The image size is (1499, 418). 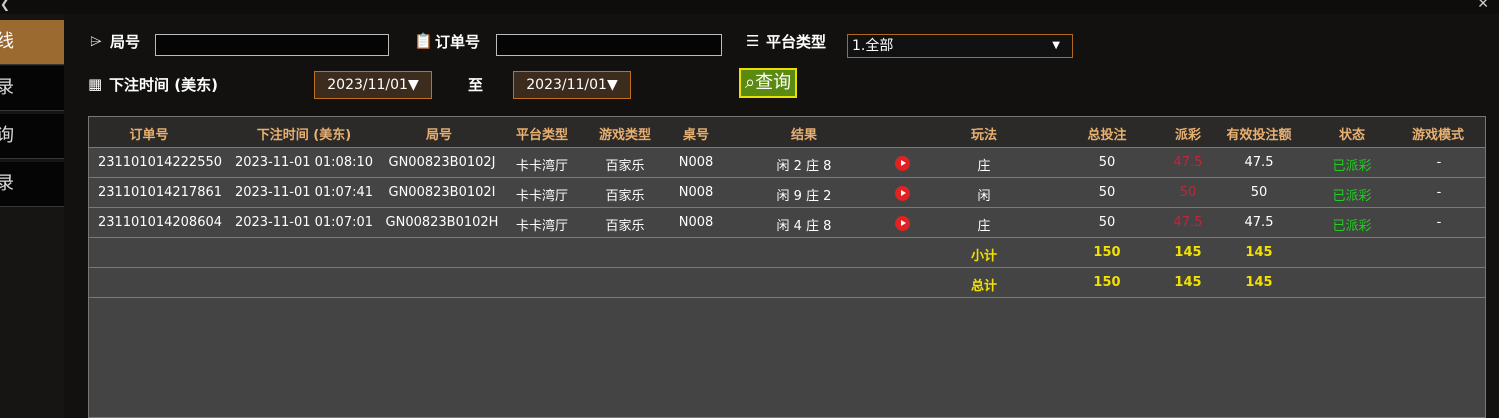 I want to click on chevron-down-icon: ▼, so click(x=1056, y=45).